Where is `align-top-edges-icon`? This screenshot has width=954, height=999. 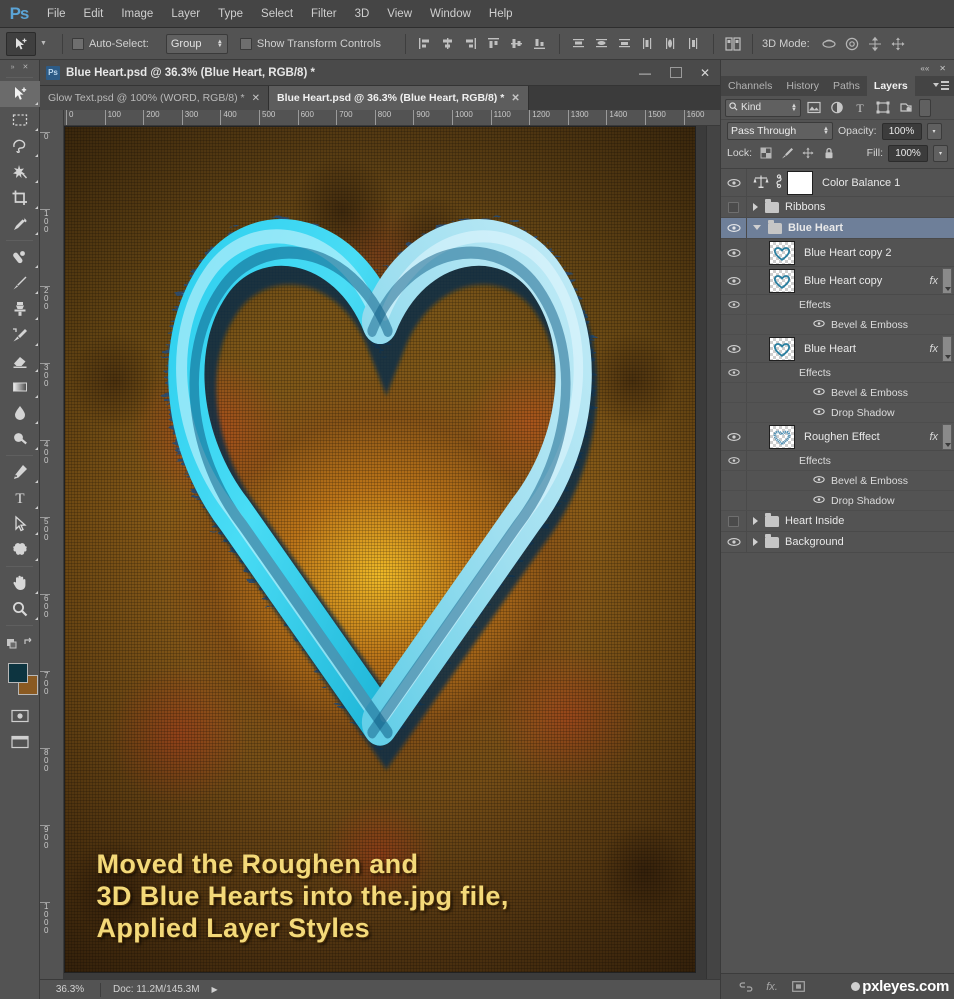 align-top-edges-icon is located at coordinates (494, 44).